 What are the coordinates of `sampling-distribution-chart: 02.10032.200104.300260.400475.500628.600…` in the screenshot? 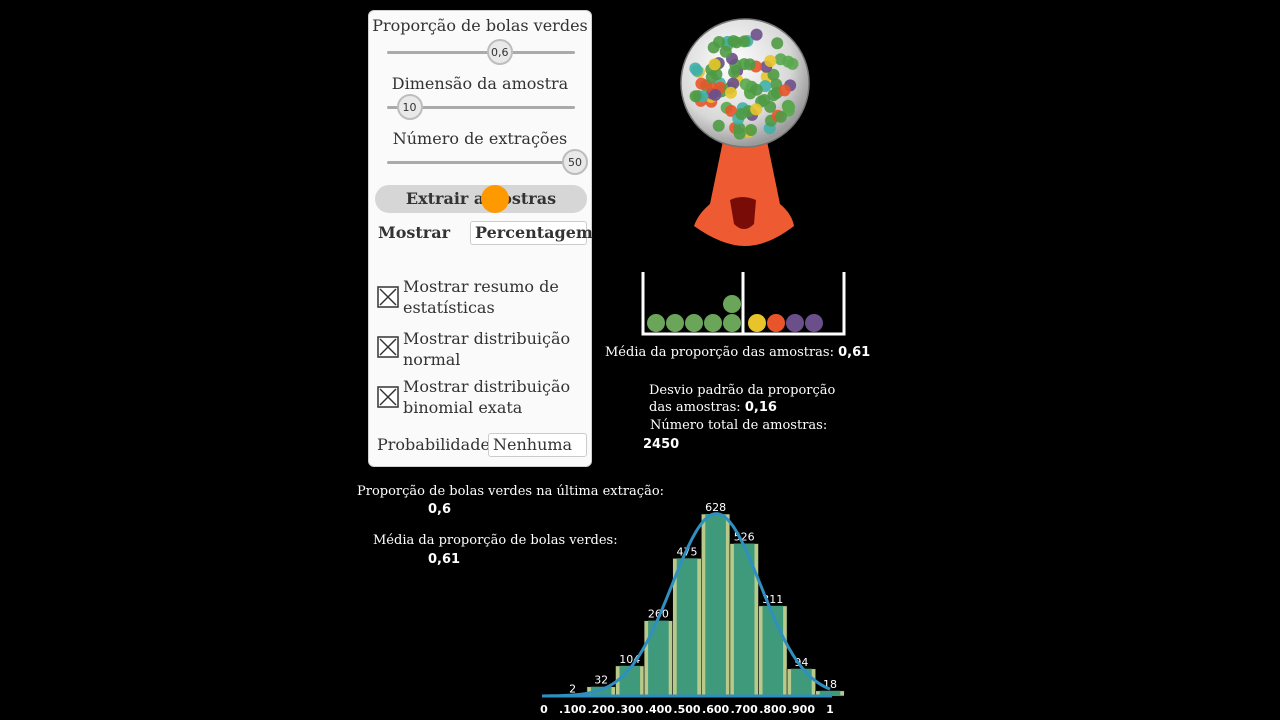 It's located at (692, 608).